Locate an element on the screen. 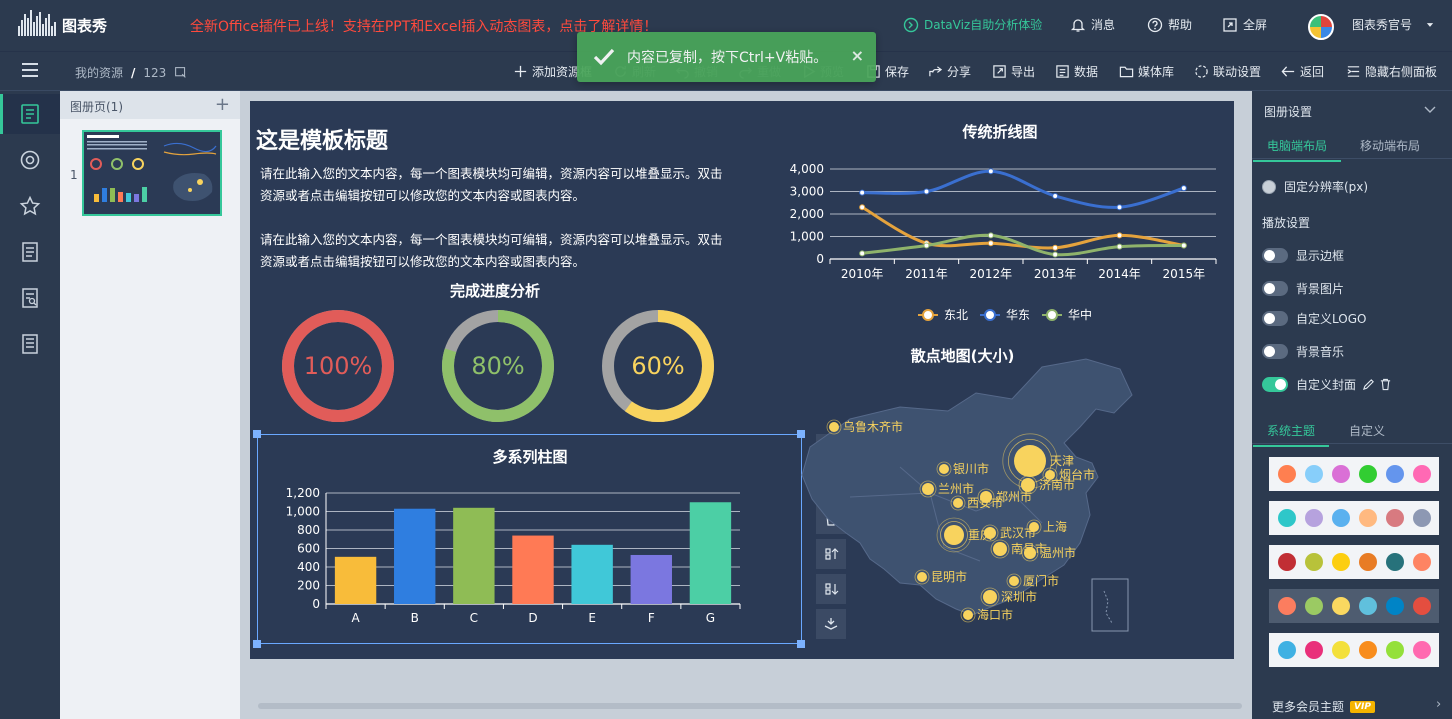 Image resolution: width=1452 pixels, height=719 pixels. bg-music-option: 背景音乐 is located at coordinates (1303, 351).